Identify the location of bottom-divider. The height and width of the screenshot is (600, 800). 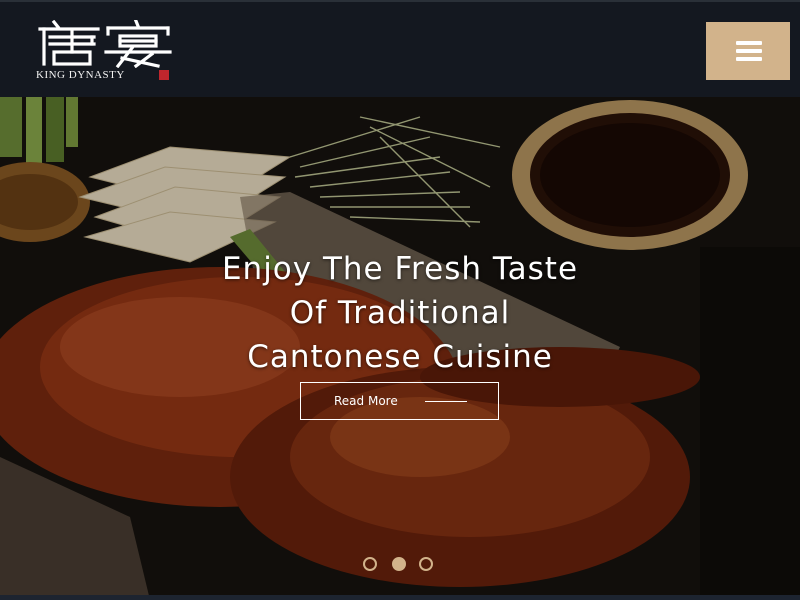
(400, 597).